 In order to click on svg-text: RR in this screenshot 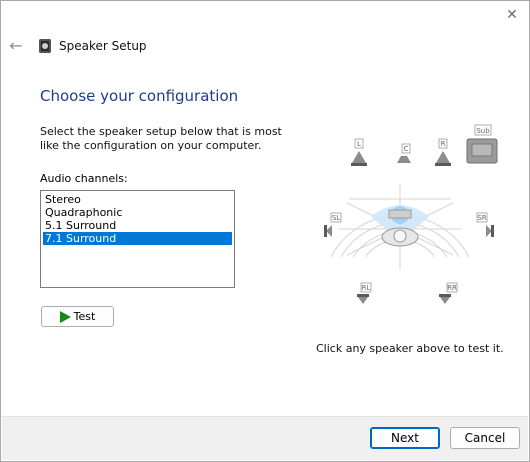, I will do `click(452, 288)`.